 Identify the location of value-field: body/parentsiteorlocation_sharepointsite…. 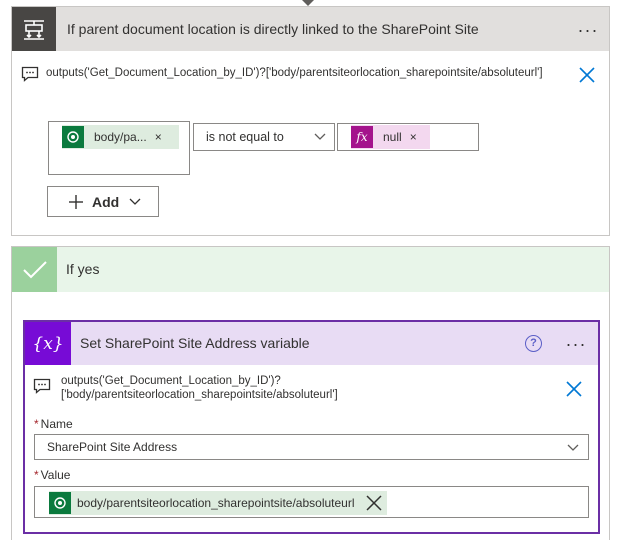
(311, 502).